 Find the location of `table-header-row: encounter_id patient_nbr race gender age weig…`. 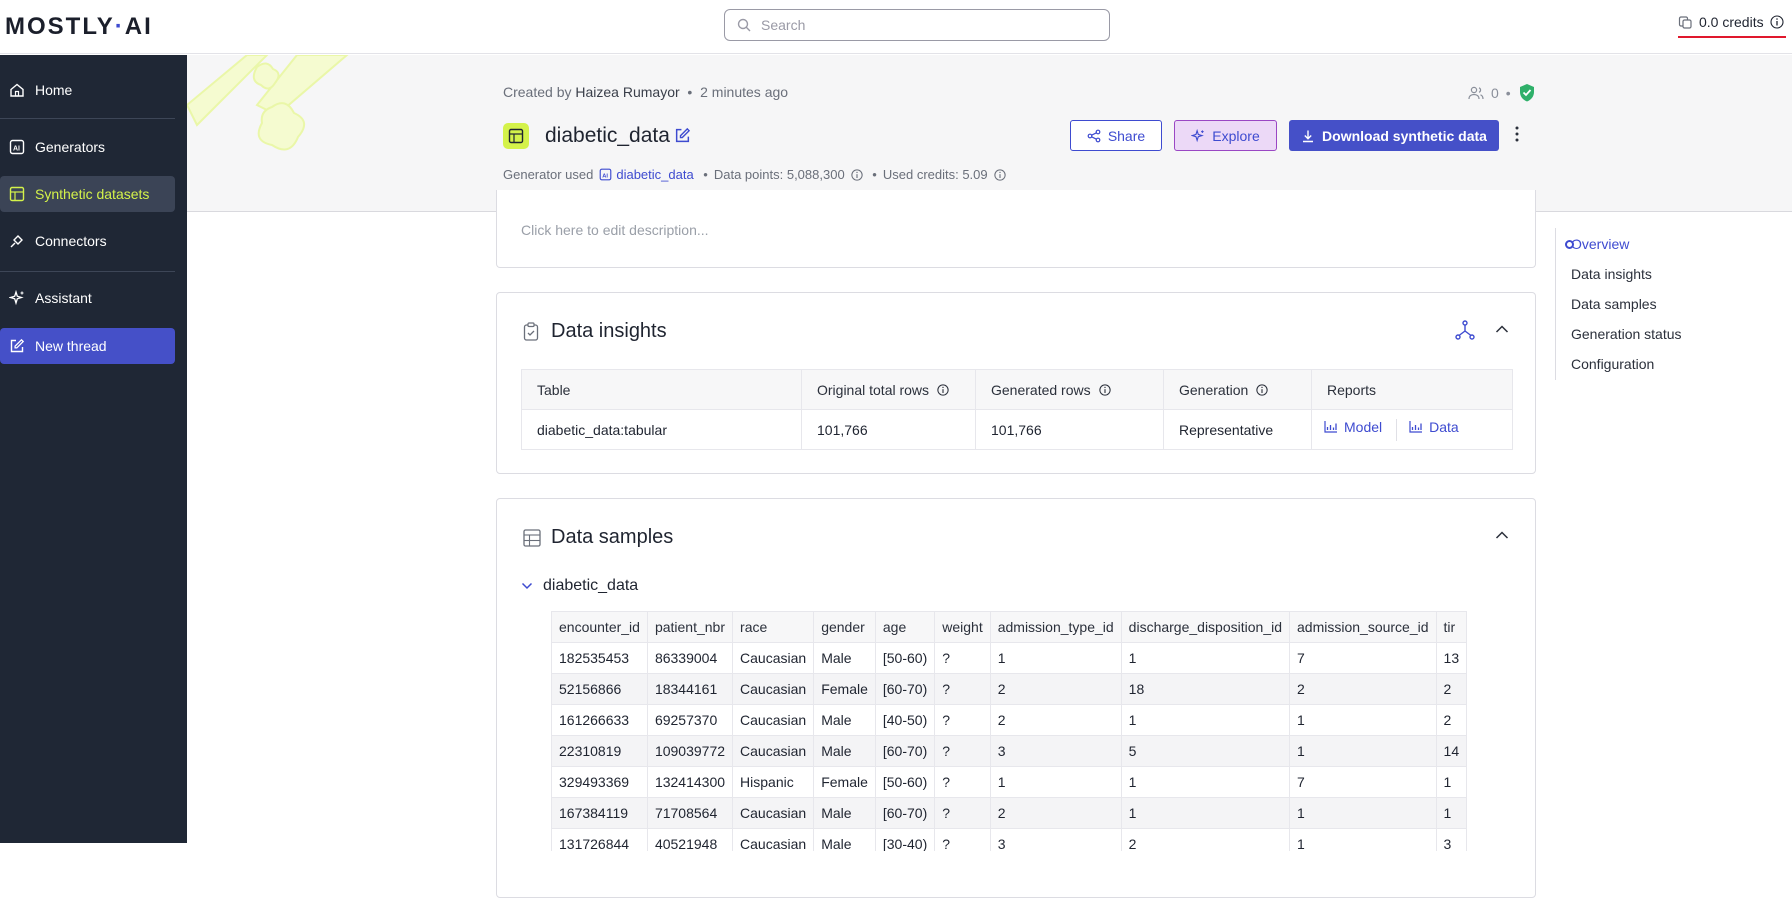

table-header-row: encounter_id patient_nbr race gender age weig… is located at coordinates (1009, 627).